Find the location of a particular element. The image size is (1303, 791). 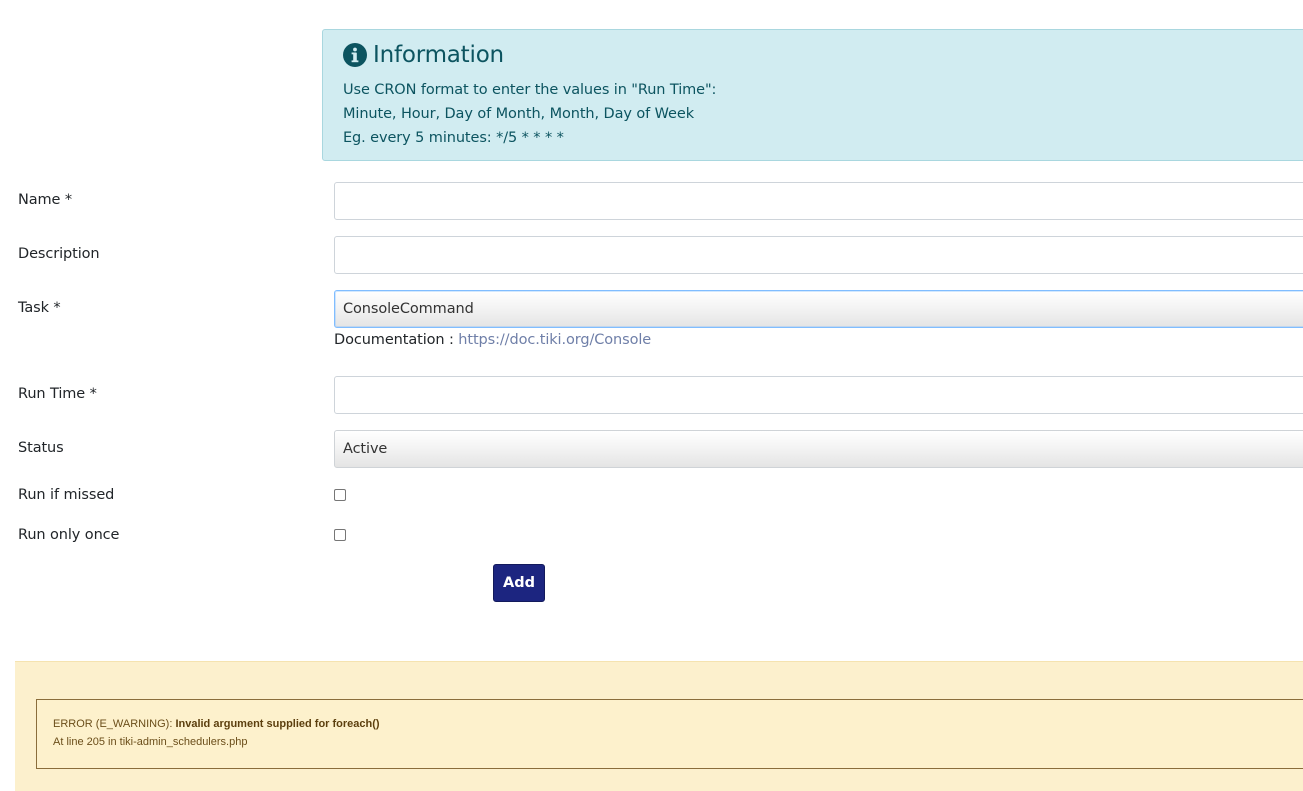

error-message: Invalid argument supplied for foreach() is located at coordinates (277, 724).